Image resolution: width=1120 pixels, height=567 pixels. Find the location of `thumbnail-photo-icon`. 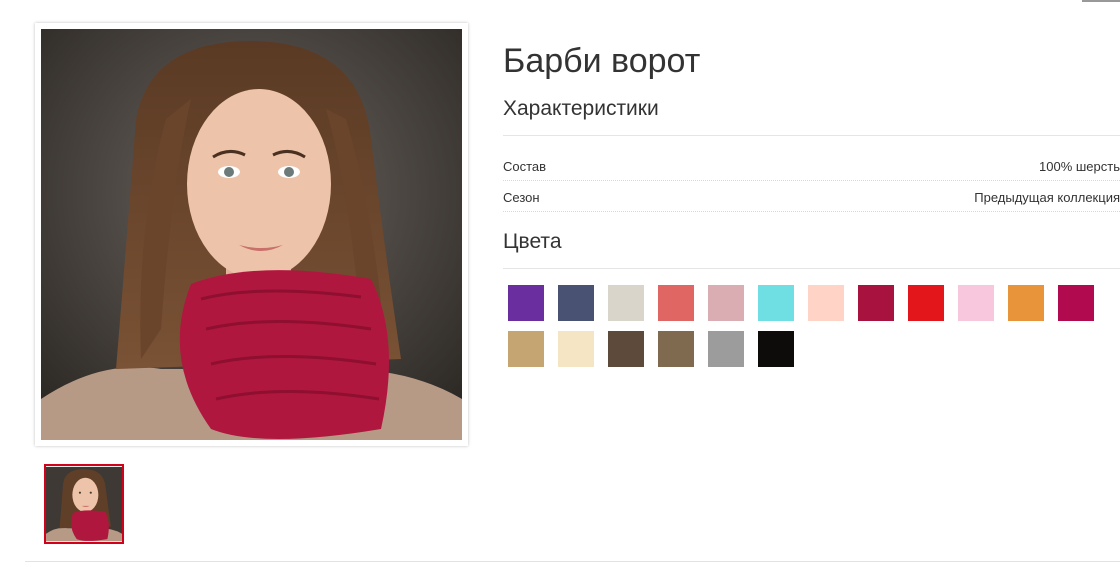

thumbnail-photo-icon is located at coordinates (84, 504).